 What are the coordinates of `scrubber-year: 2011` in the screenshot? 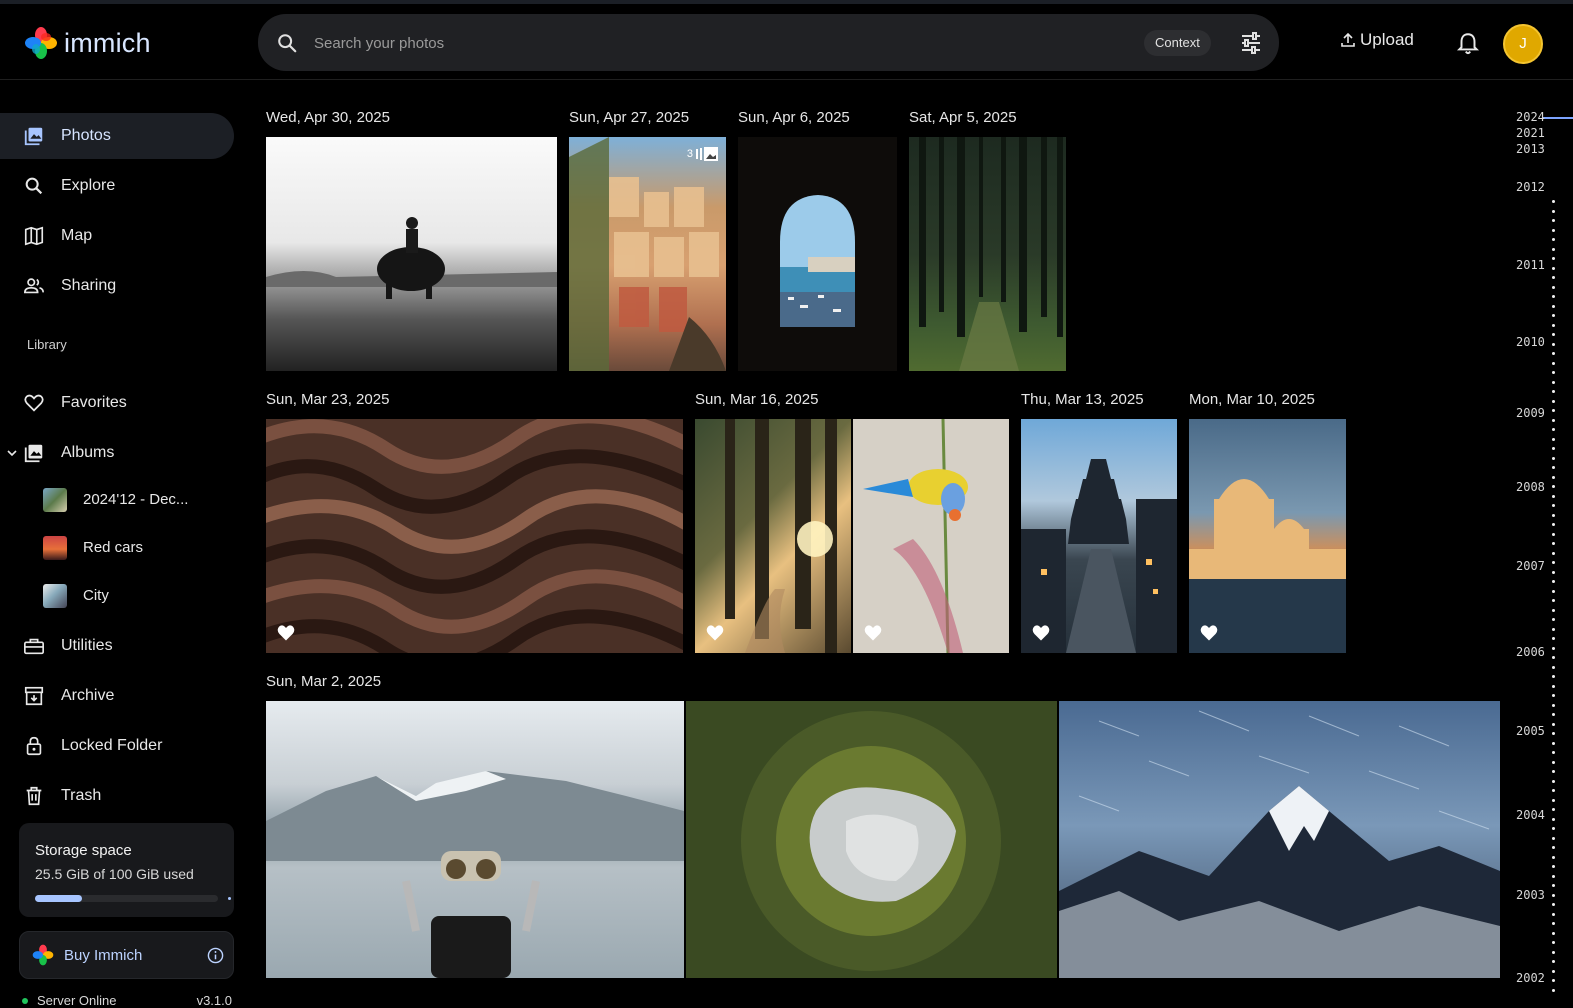 It's located at (1530, 265).